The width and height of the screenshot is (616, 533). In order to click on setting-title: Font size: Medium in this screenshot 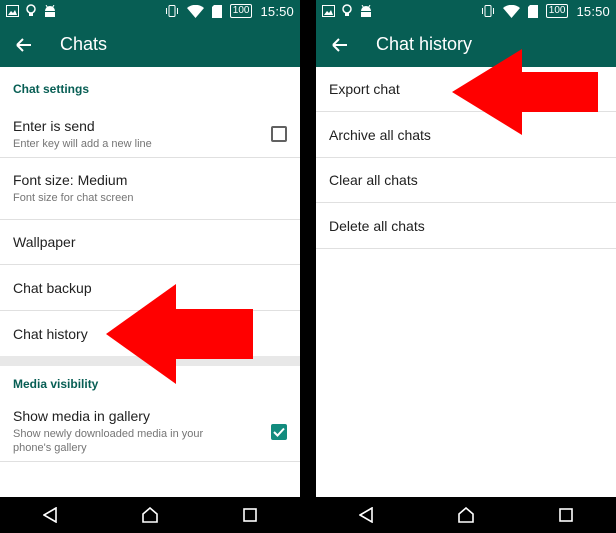, I will do `click(70, 180)`.